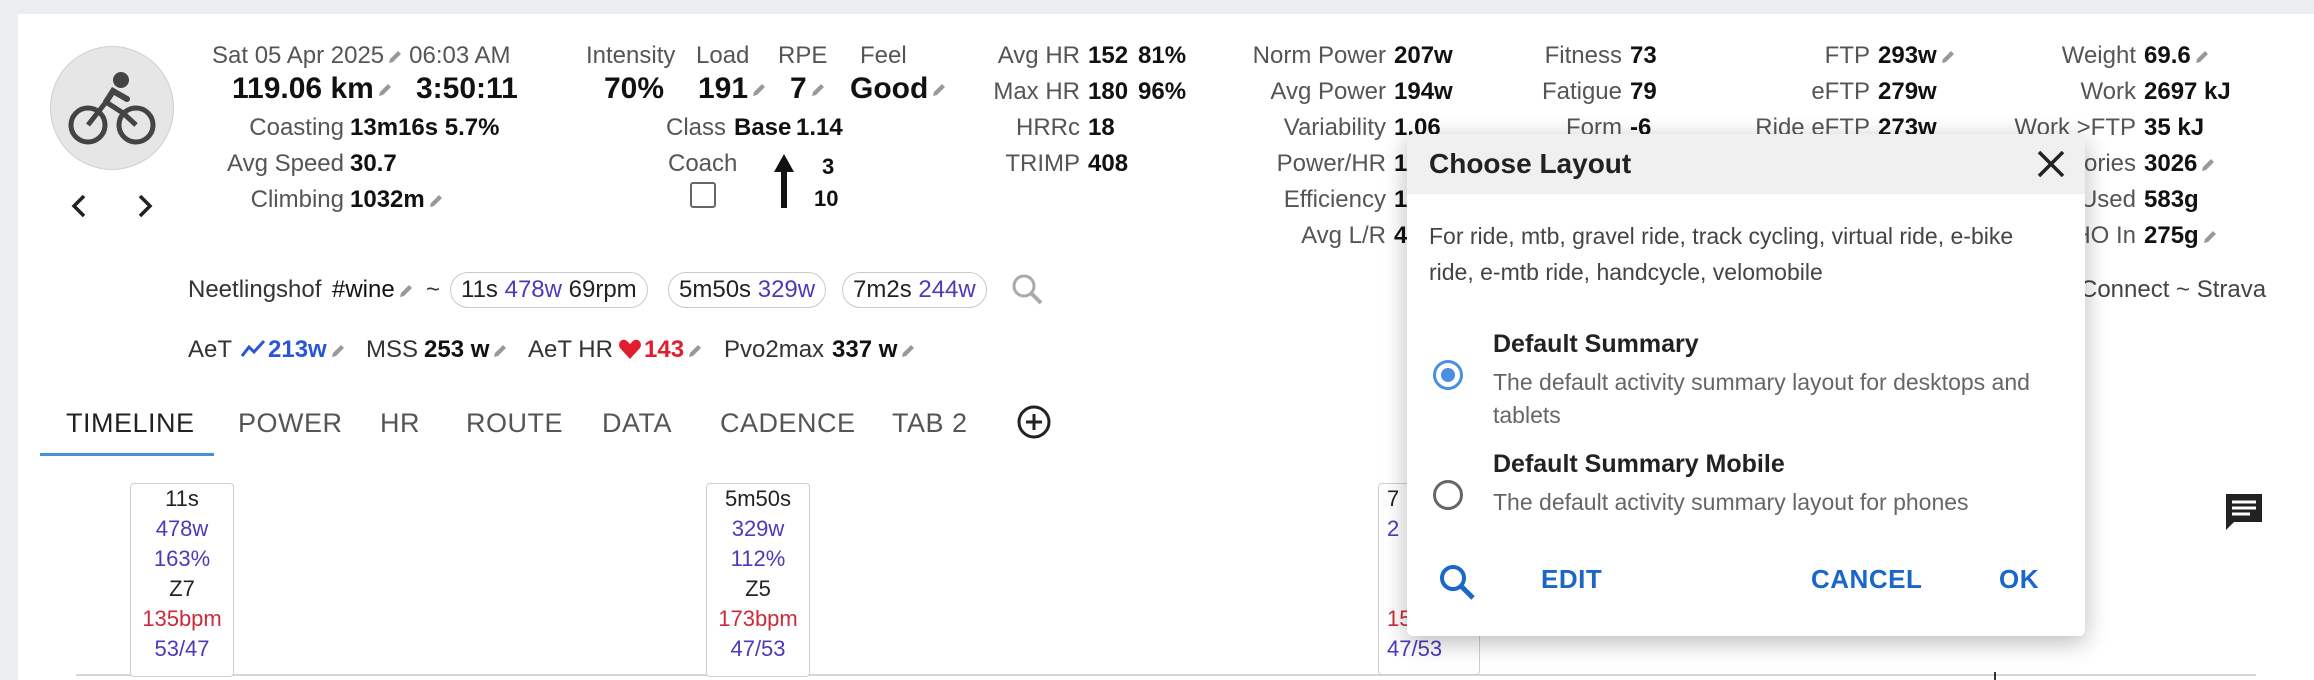 The height and width of the screenshot is (680, 2314). I want to click on interval-zone: Z7, so click(182, 588).